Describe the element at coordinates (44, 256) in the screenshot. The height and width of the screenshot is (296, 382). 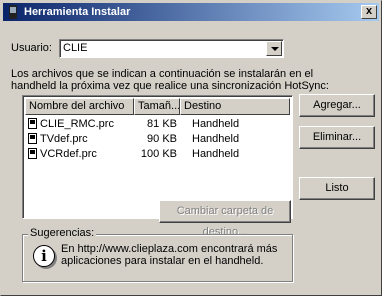
I see `info-icon: i` at that location.